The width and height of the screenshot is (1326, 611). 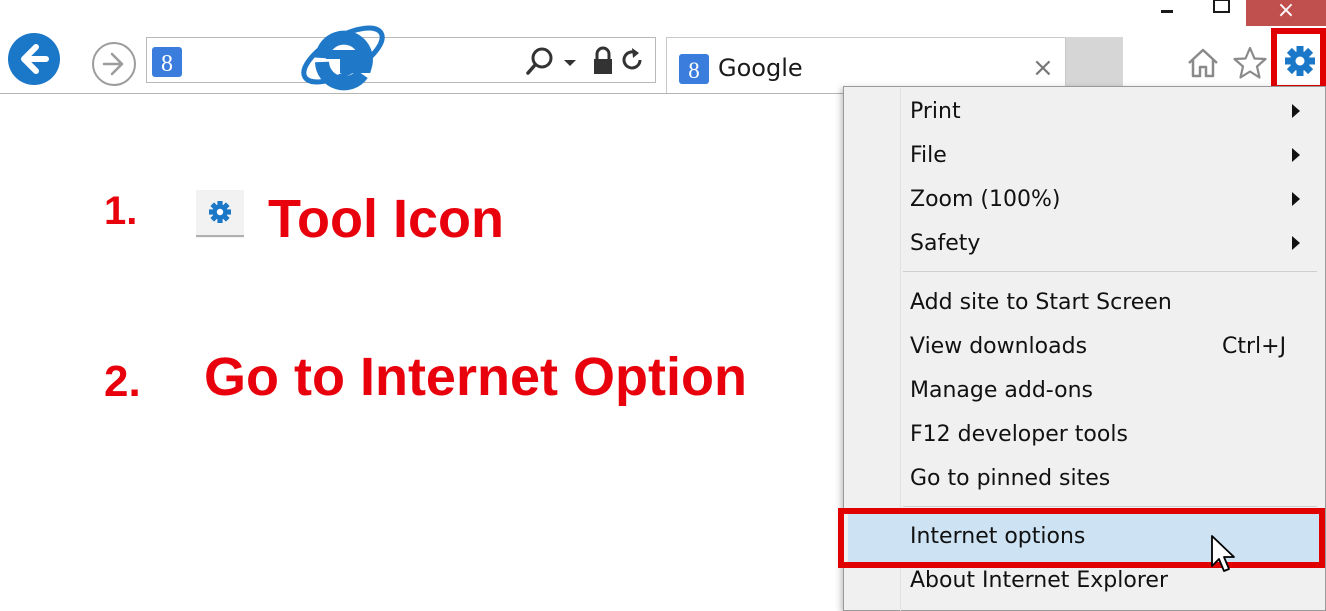 I want to click on menu-item-zoom: Zoom (100%), so click(x=985, y=200).